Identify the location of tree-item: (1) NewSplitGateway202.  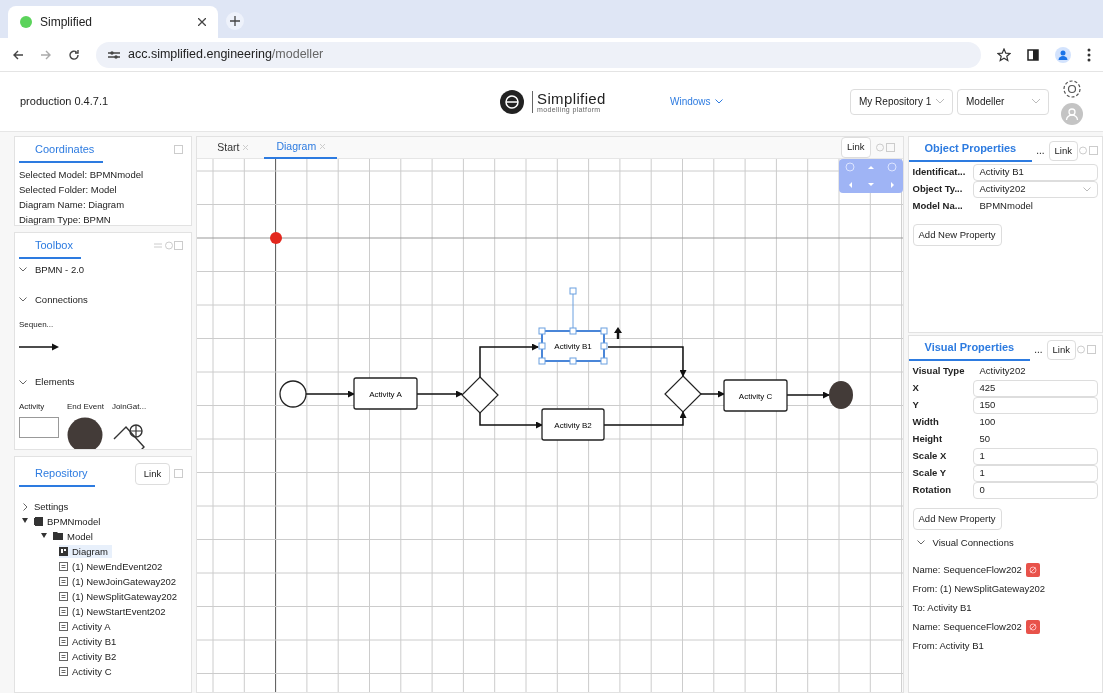
(120, 596).